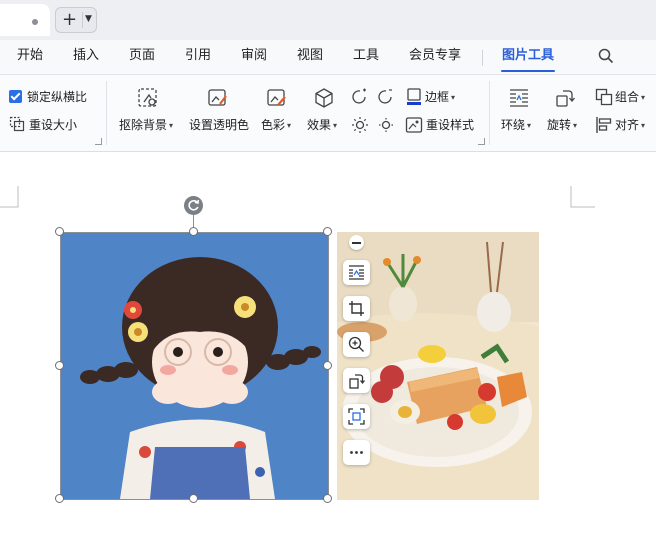 The height and width of the screenshot is (549, 656). I want to click on rotate-handle-icon, so click(193, 205).